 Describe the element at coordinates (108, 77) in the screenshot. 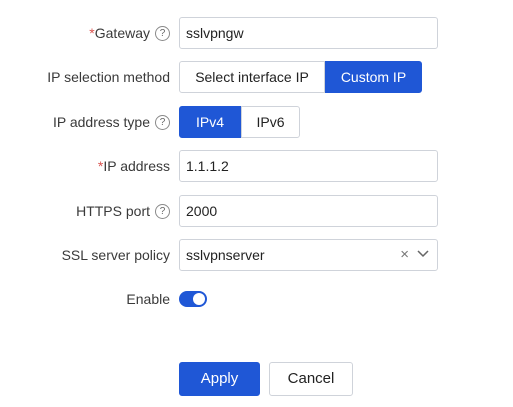

I see `ip-selection-label: IP selection method` at that location.